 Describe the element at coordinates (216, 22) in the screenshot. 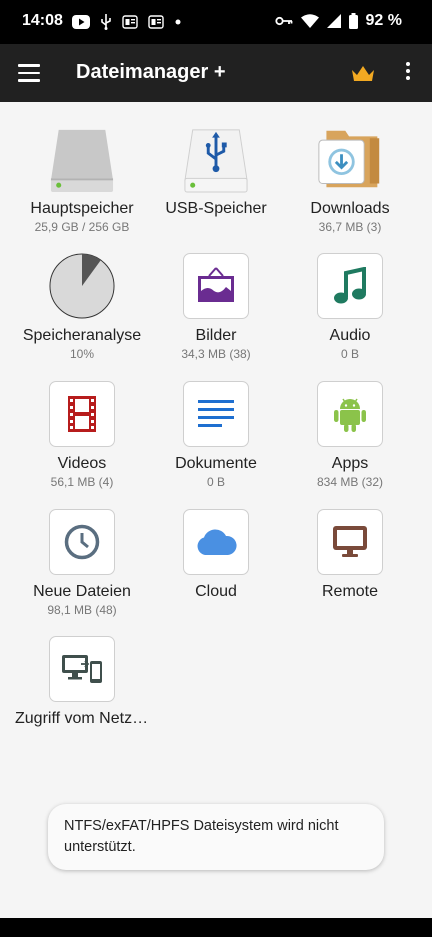

I see `status-bar: 14:08 92 %` at that location.